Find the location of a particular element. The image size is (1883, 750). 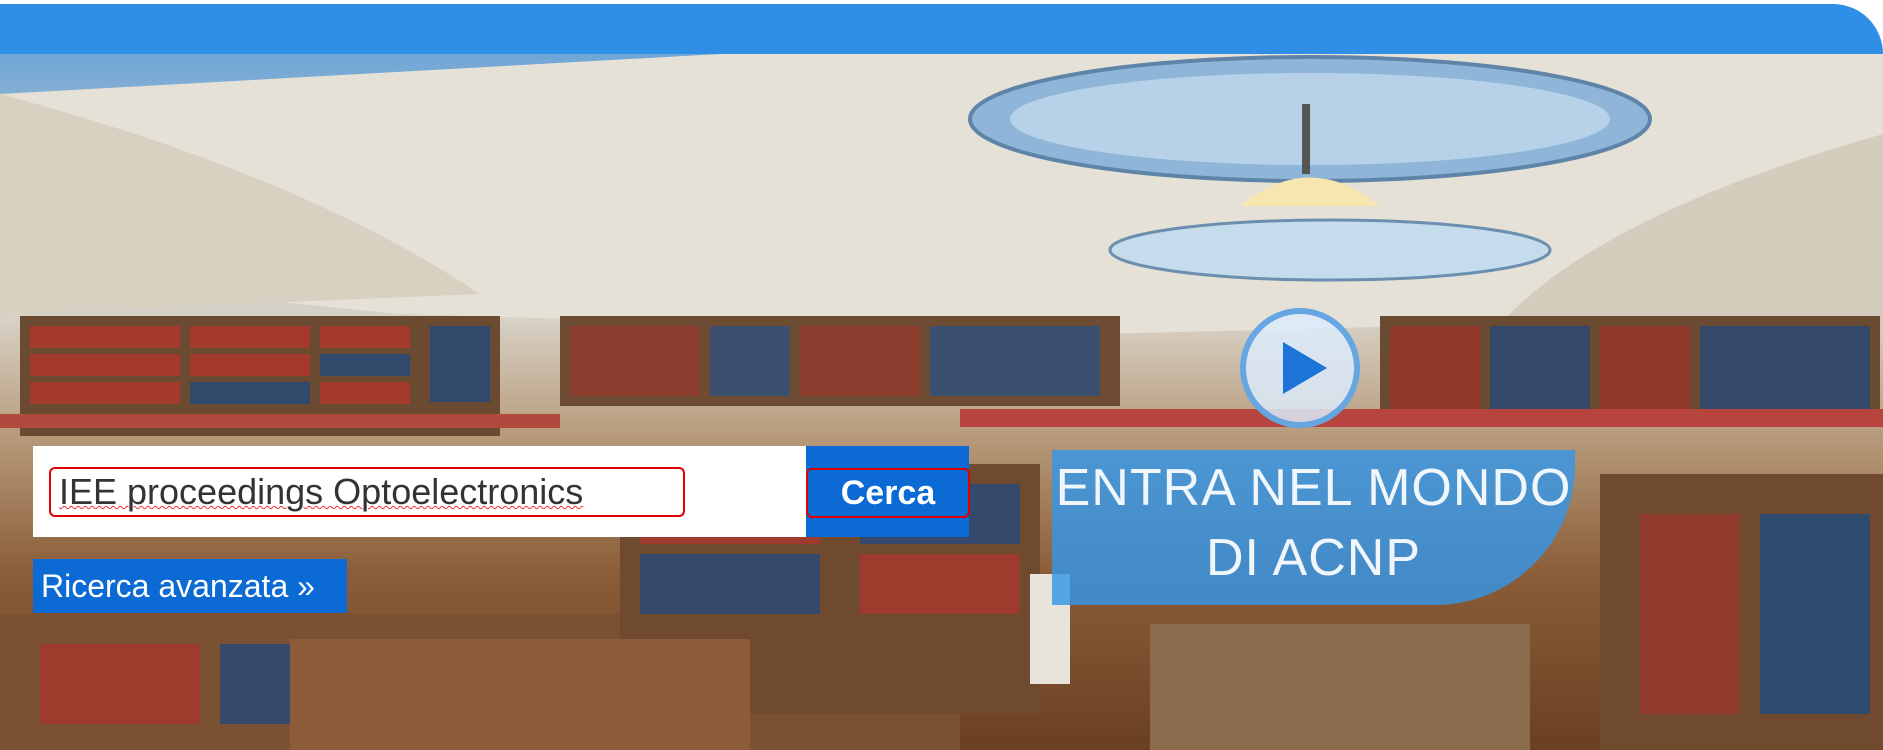

promo-line-1: ENTRA NEL MONDO is located at coordinates (1313, 488).